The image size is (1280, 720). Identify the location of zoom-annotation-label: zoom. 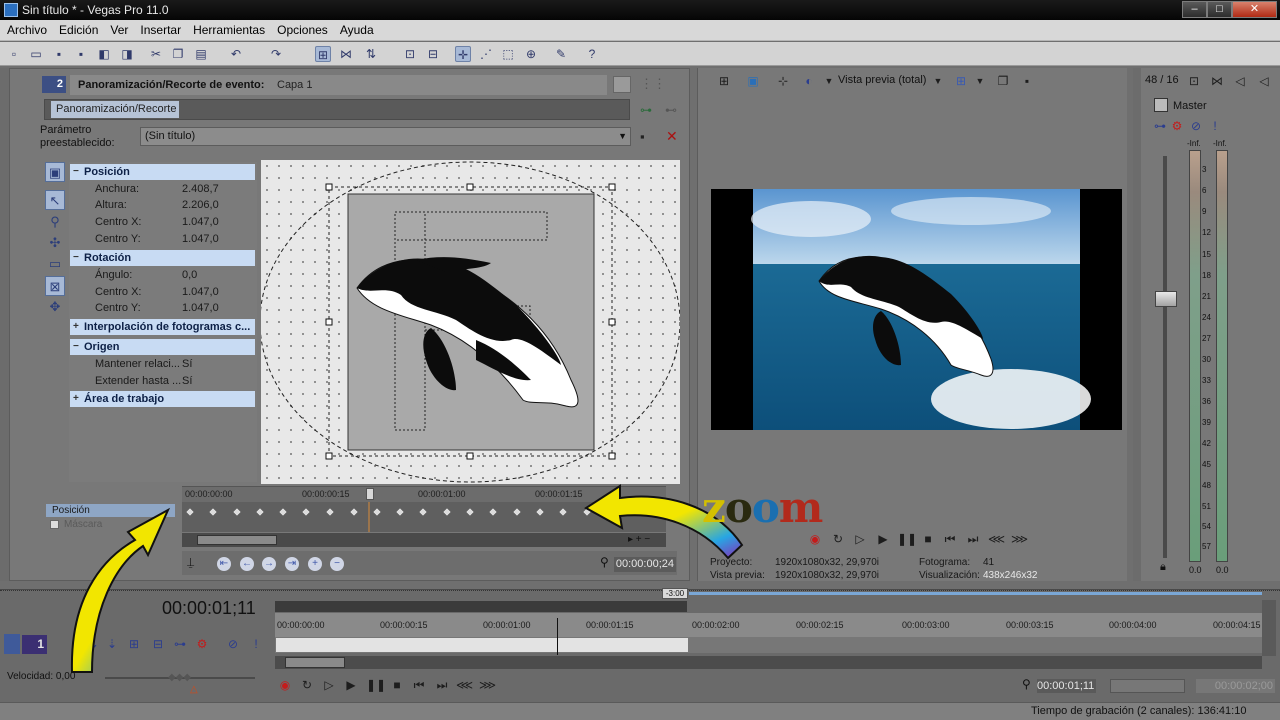
(762, 507).